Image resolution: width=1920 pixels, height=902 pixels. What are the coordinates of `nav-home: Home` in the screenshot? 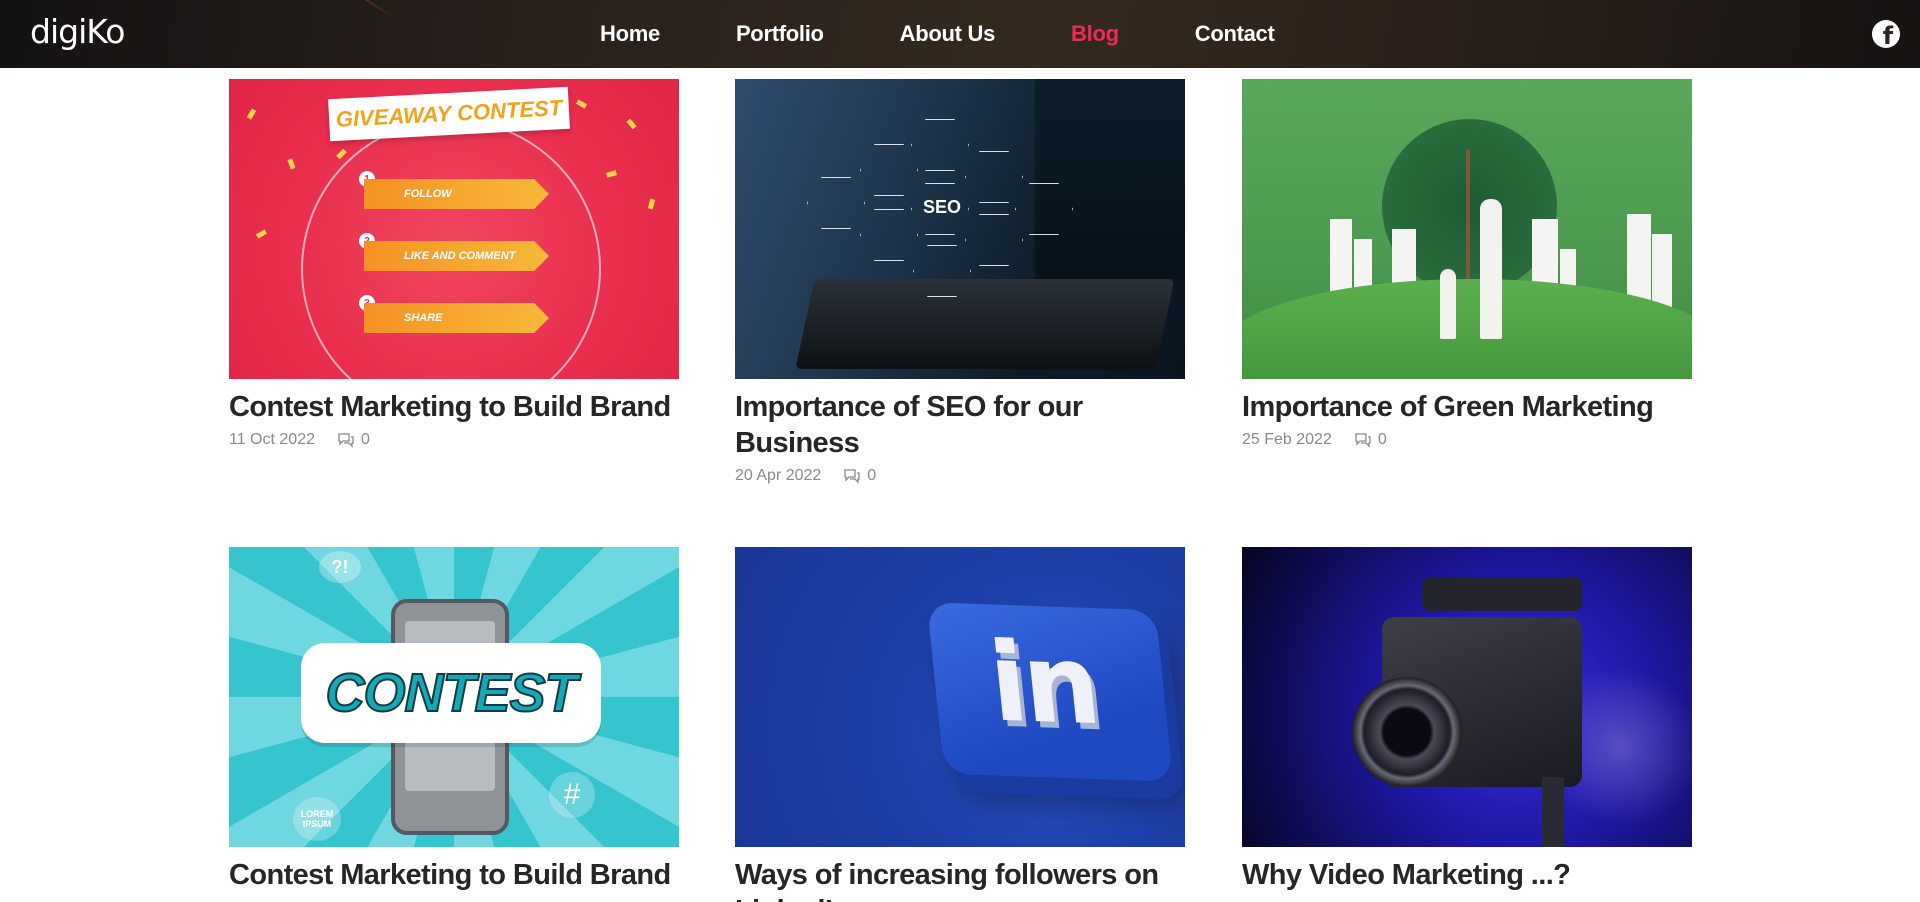 It's located at (630, 34).